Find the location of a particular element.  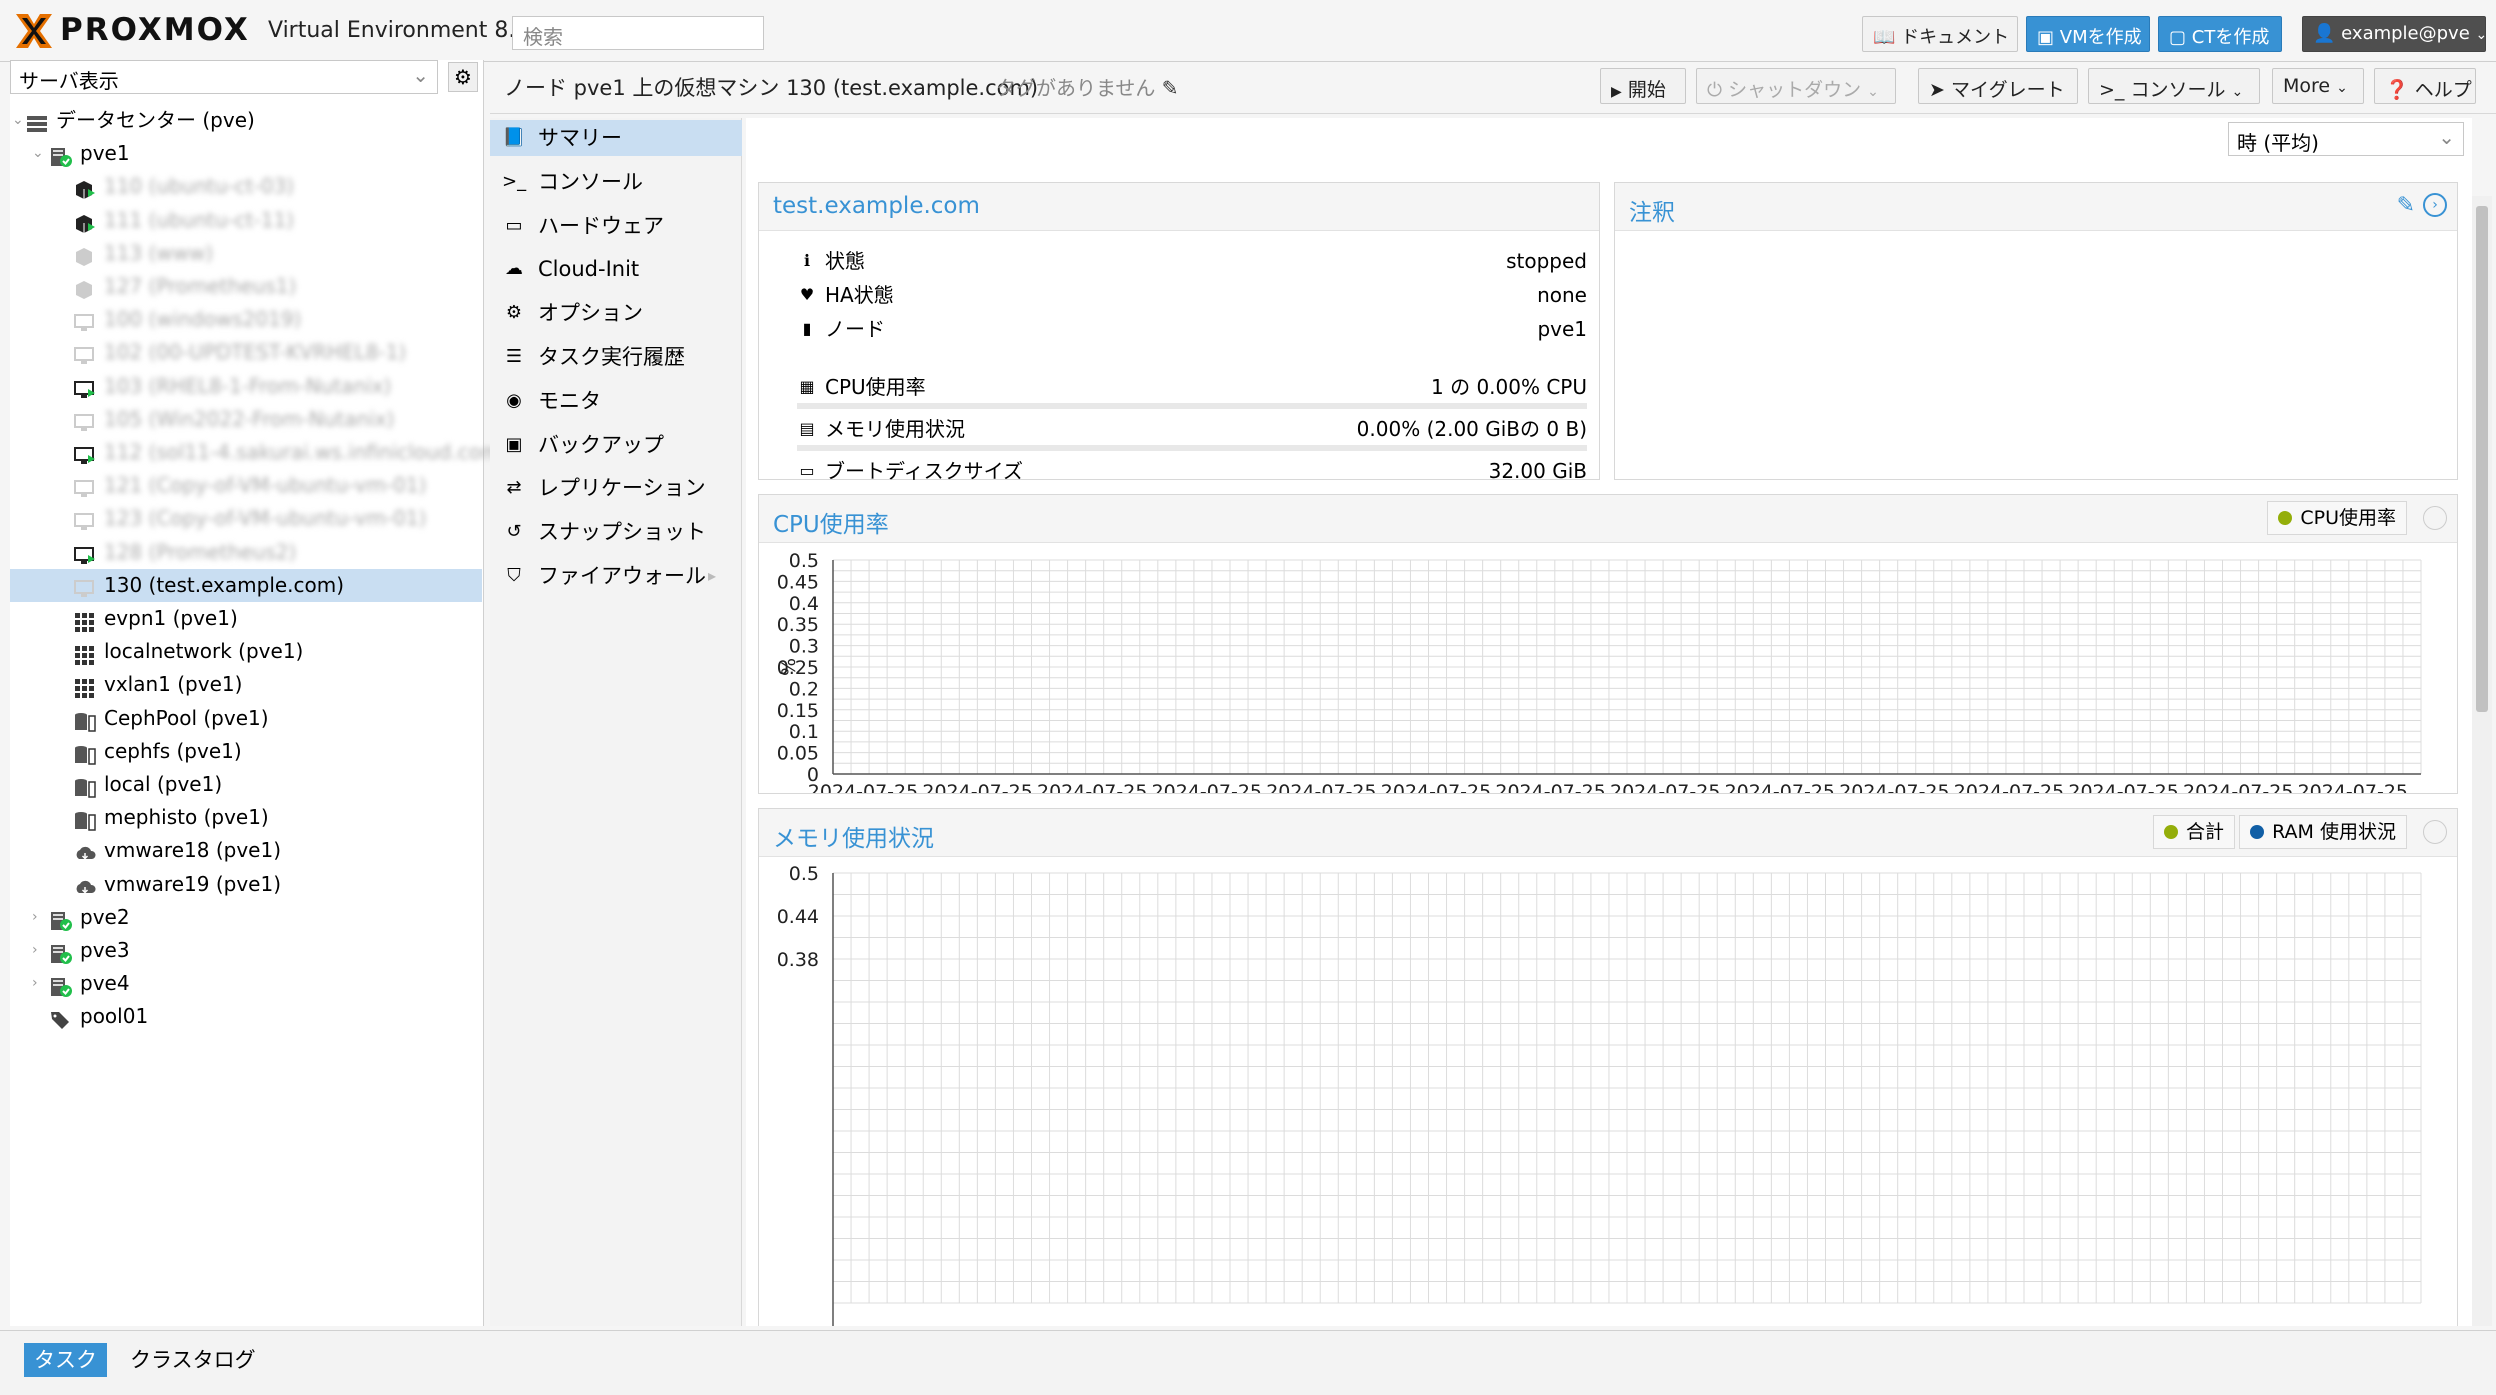

tree-item: 128 (Prometheus2) is located at coordinates (246, 552).